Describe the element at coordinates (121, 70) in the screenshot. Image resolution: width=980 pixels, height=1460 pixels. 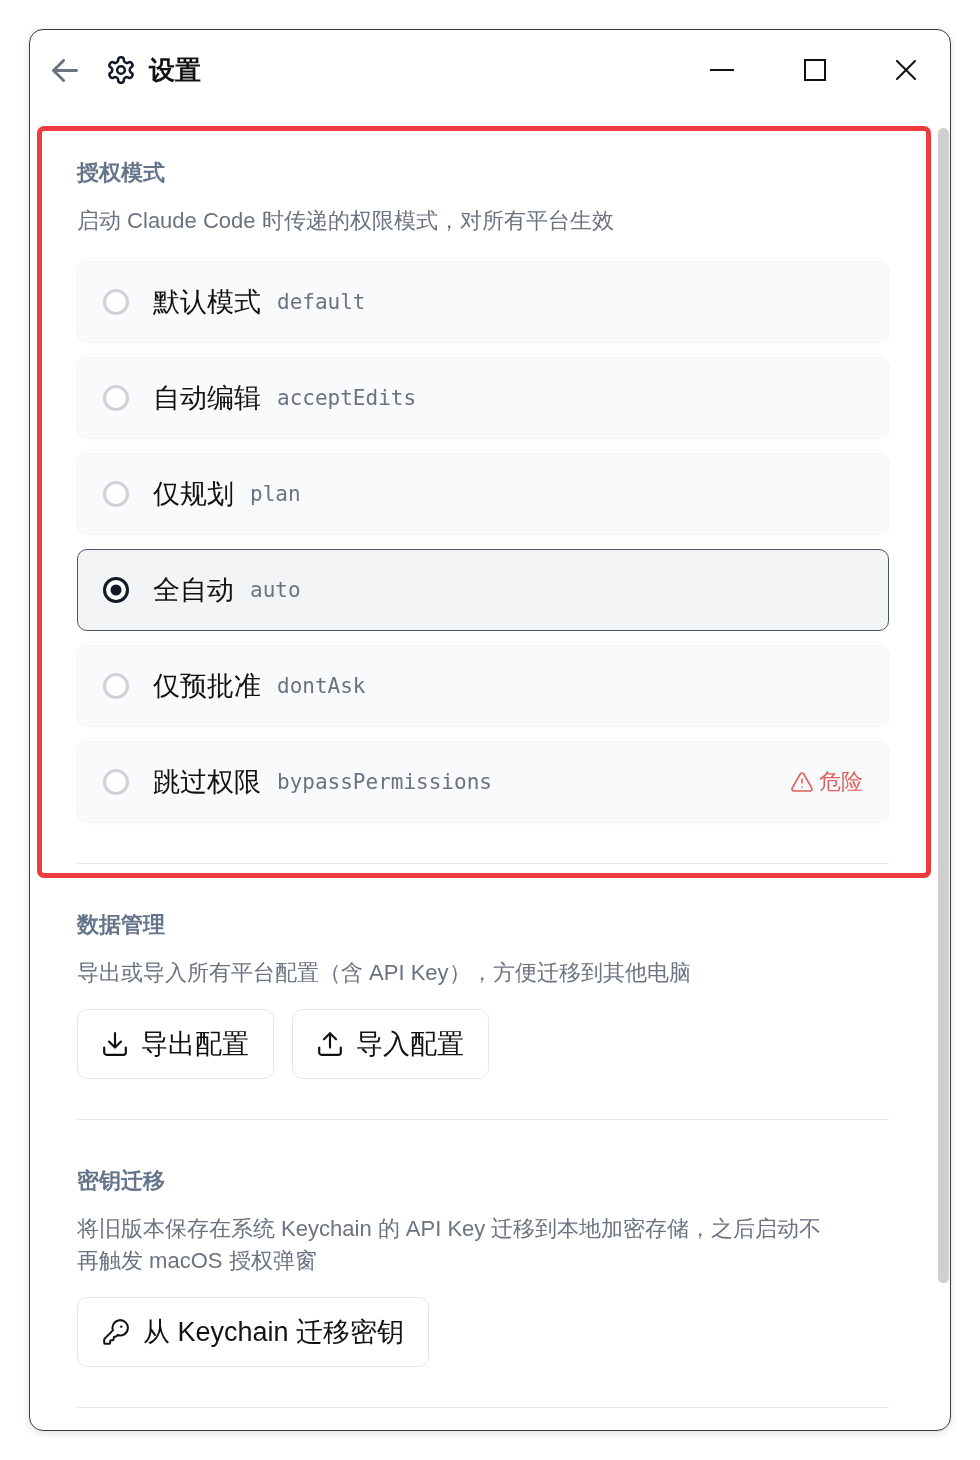
I see `settings-icon` at that location.